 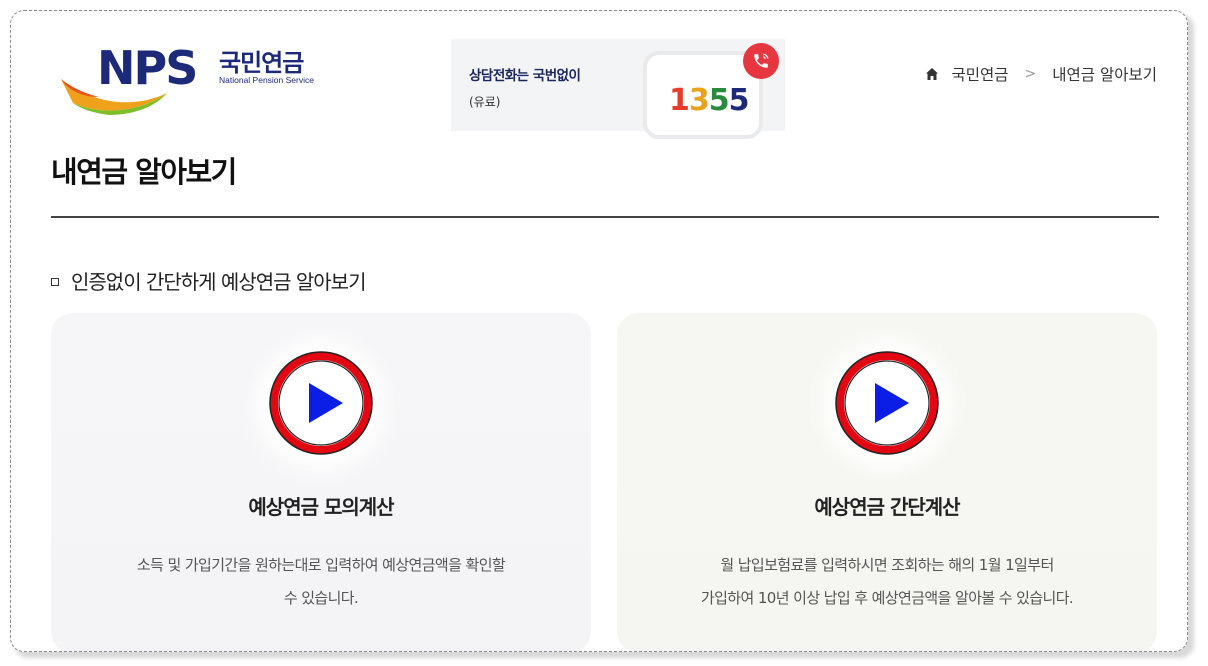 What do you see at coordinates (887, 598) in the screenshot?
I see `card-description-line: 가입하여 10년 이상 납입 후 예상연금액을 알아볼 수 있습니다.` at bounding box center [887, 598].